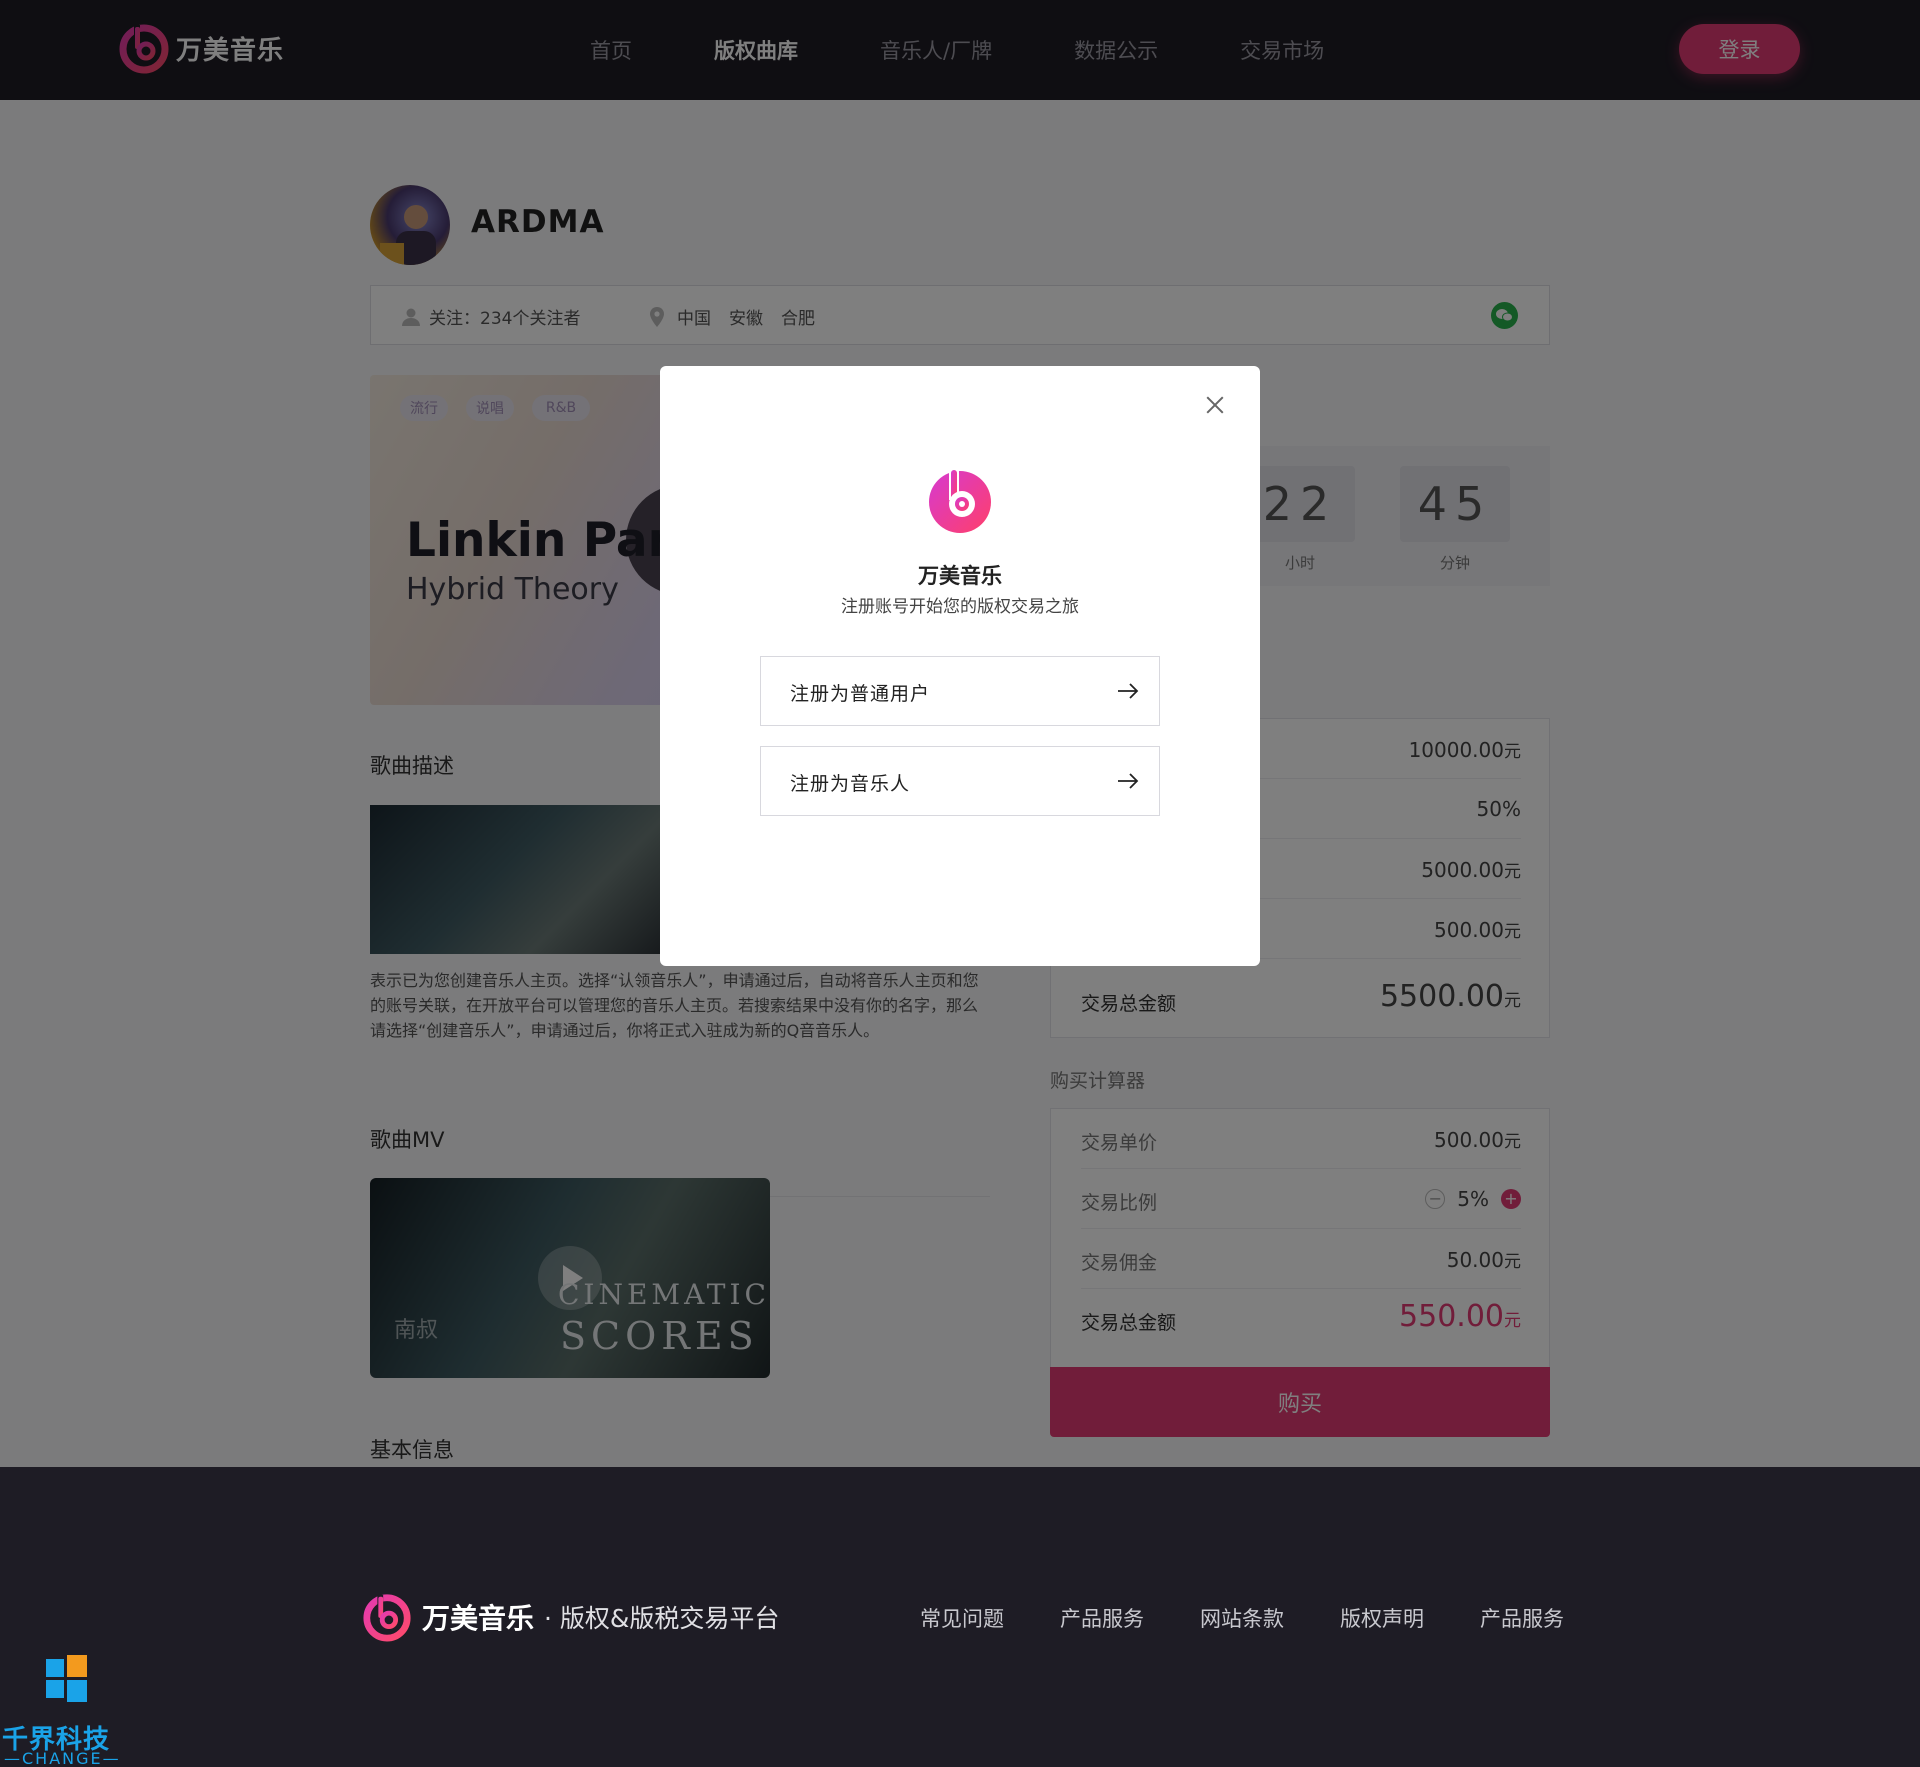  What do you see at coordinates (387, 1618) in the screenshot?
I see `footer-logo-icon` at bounding box center [387, 1618].